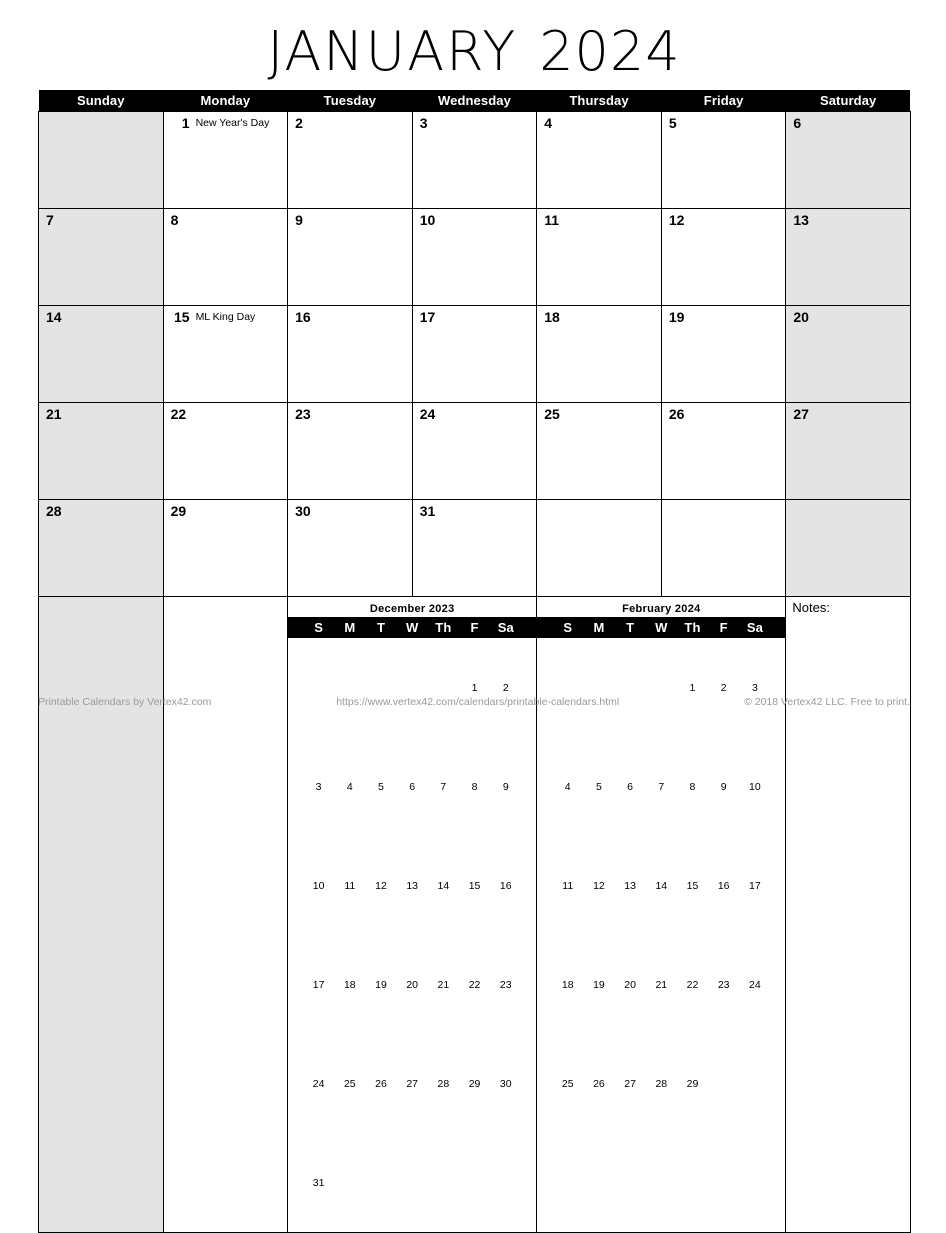 This screenshot has height=1233, width=946. Describe the element at coordinates (350, 160) in the screenshot. I see `day-cell: 2` at that location.